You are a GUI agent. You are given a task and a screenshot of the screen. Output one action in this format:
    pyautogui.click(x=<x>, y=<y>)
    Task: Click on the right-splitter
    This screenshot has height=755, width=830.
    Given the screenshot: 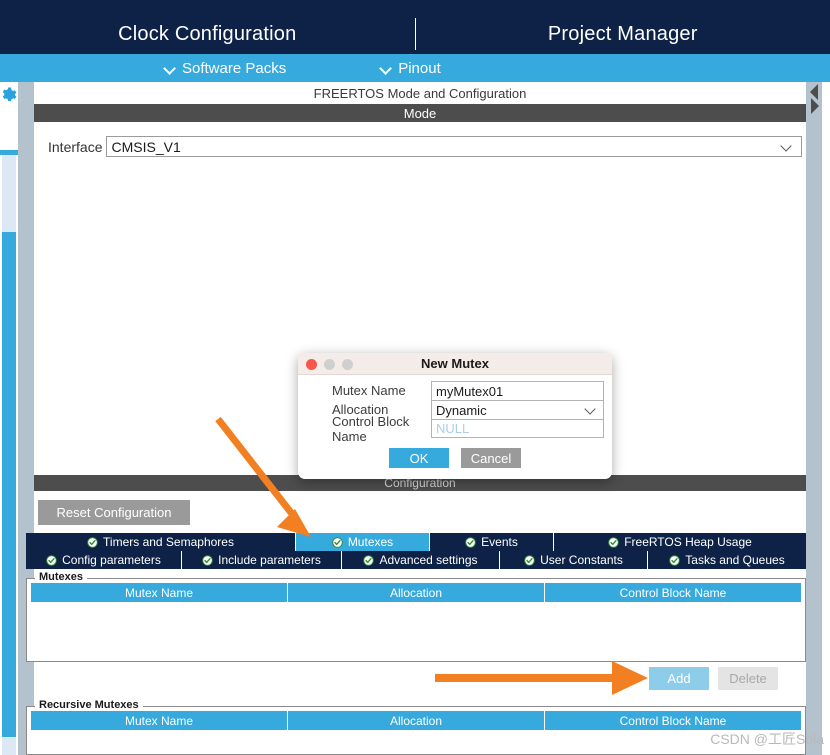 What is the action you would take?
    pyautogui.click(x=814, y=418)
    